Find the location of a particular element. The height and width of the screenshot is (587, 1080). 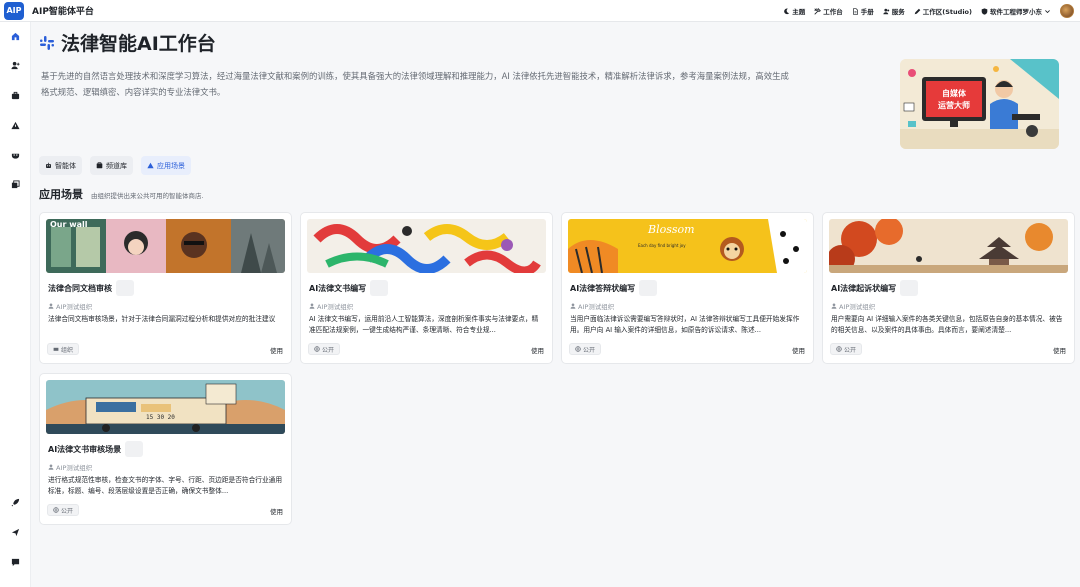

nav-service: 服务 is located at coordinates (894, 11).